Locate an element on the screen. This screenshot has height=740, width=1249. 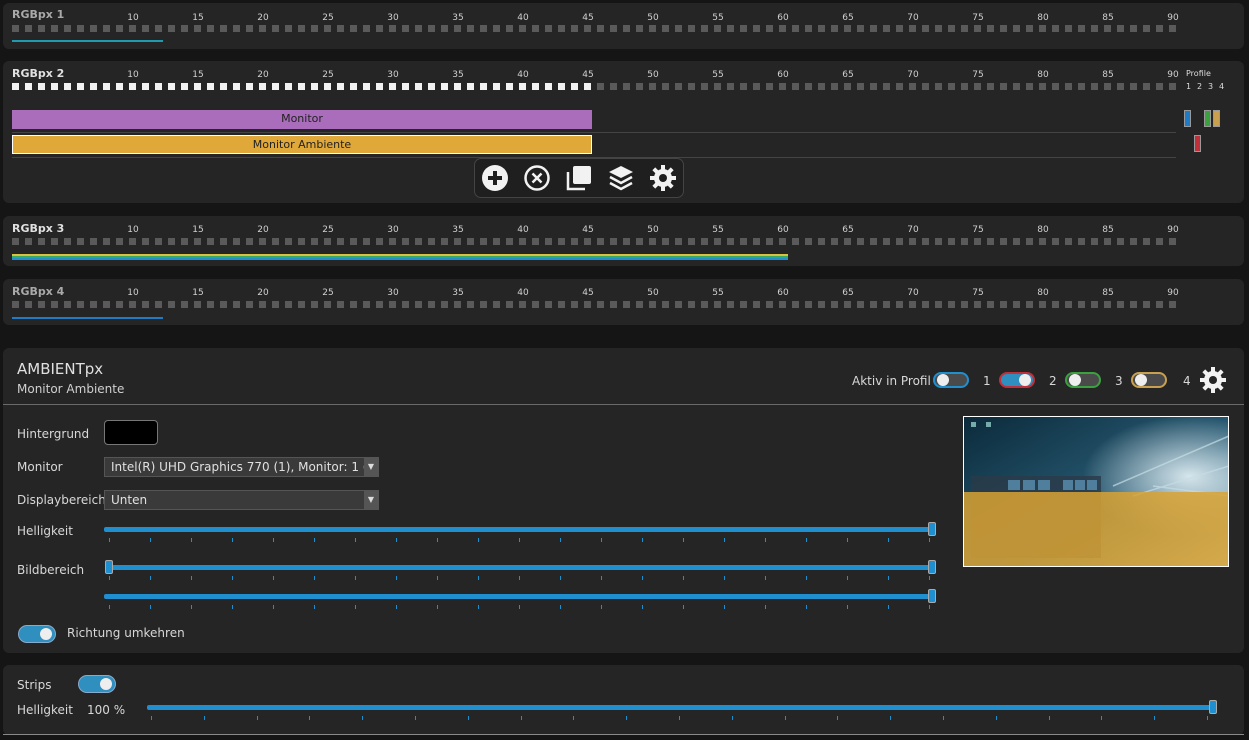
strips-brightness-handle is located at coordinates (1213, 707).